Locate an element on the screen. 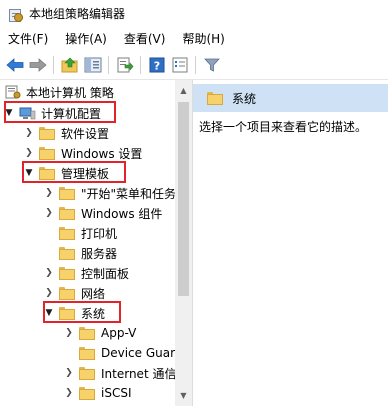  window-title: 本地组策略编辑器 is located at coordinates (77, 14).